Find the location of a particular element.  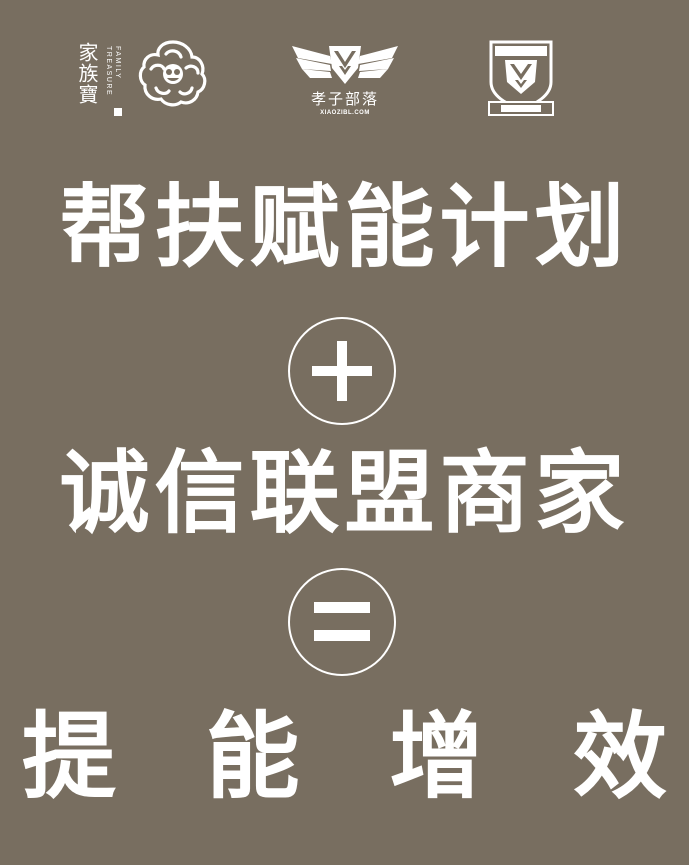

headline-line-3-char: 效 is located at coordinates (619, 757).